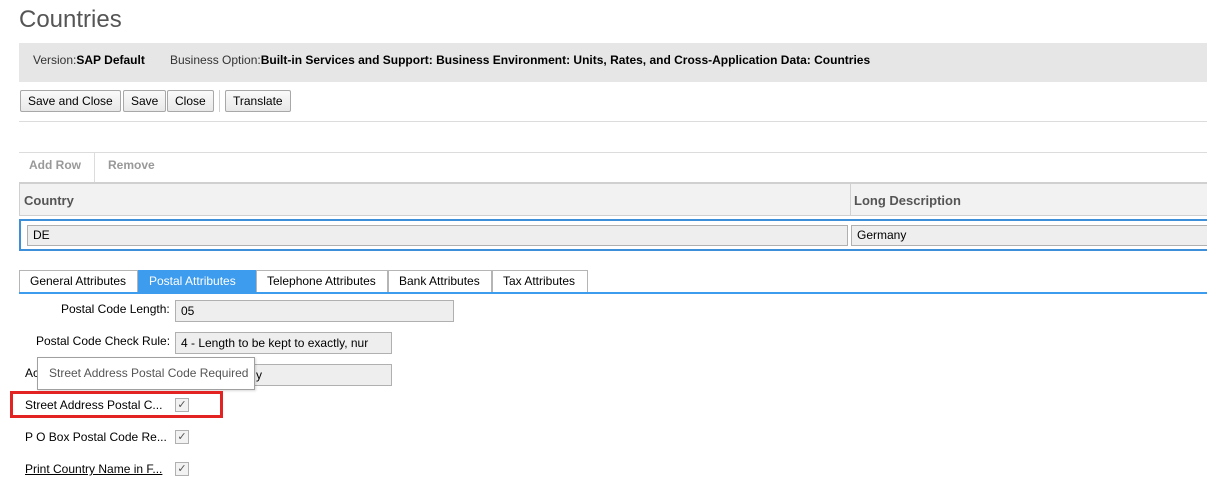 This screenshot has height=488, width=1207. What do you see at coordinates (613, 121) in the screenshot?
I see `divider` at bounding box center [613, 121].